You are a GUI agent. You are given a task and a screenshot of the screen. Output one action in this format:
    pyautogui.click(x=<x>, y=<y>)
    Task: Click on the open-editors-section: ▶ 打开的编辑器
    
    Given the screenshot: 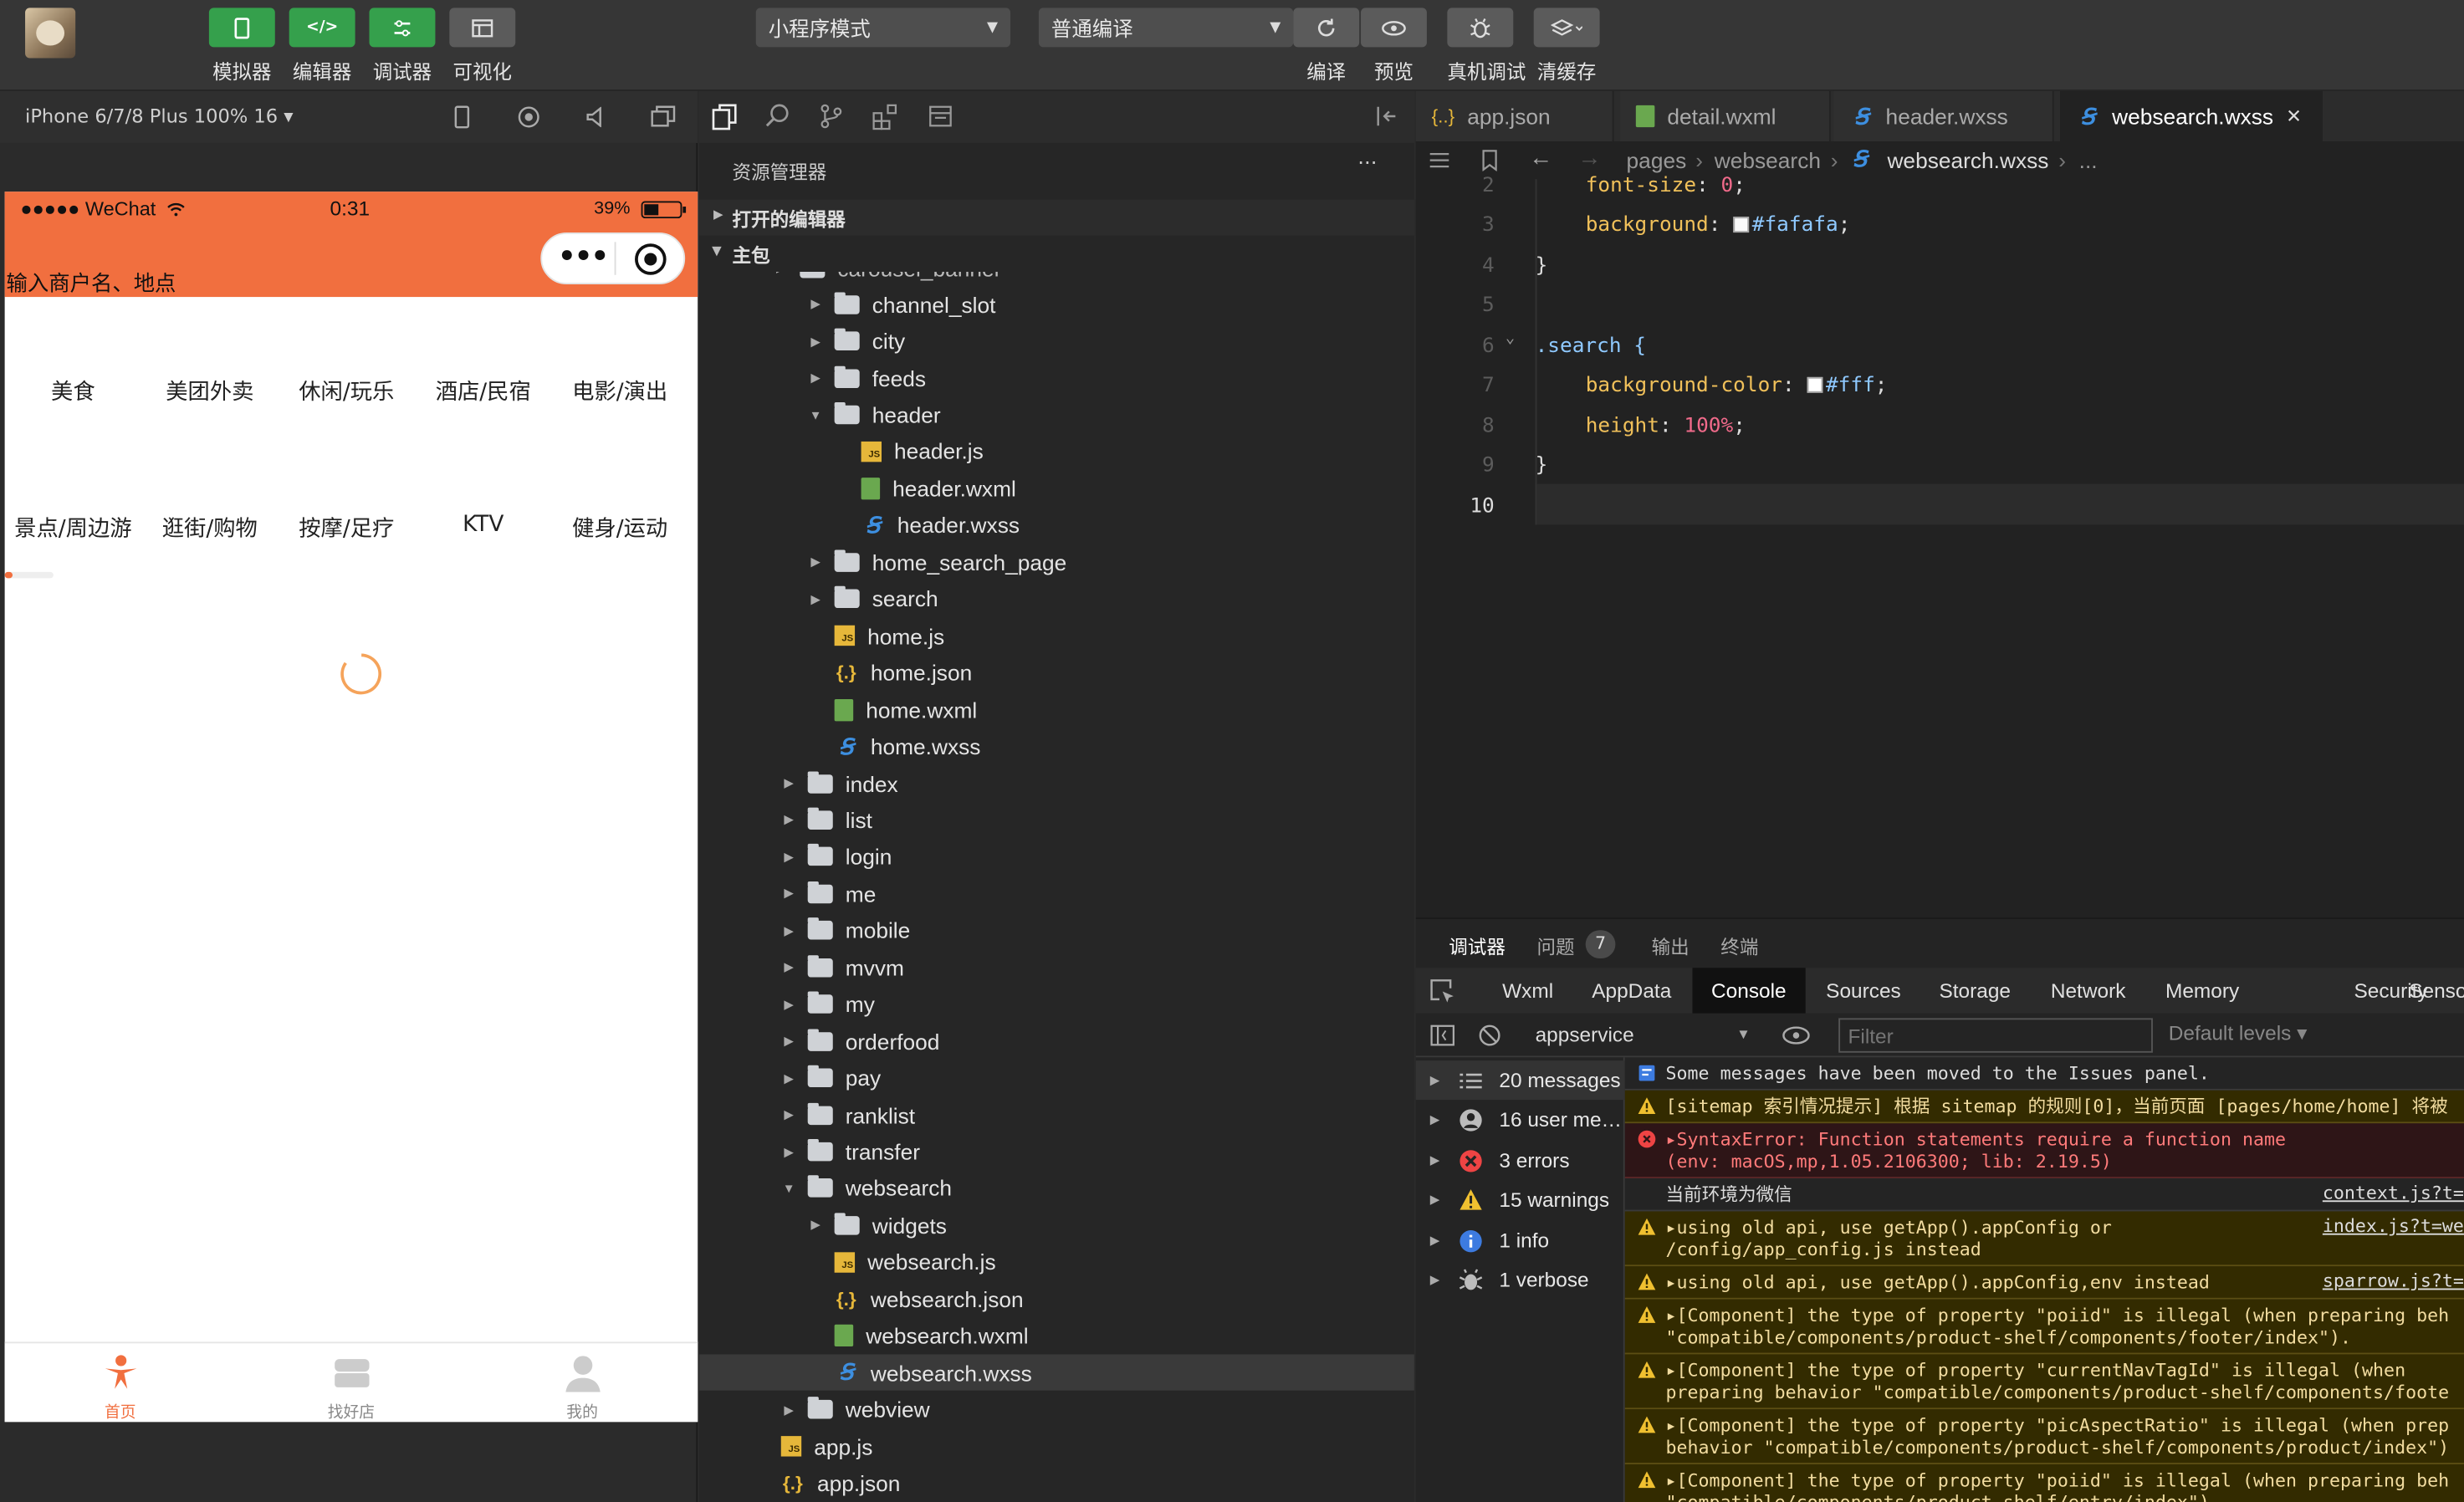 What is the action you would take?
    pyautogui.click(x=1057, y=217)
    